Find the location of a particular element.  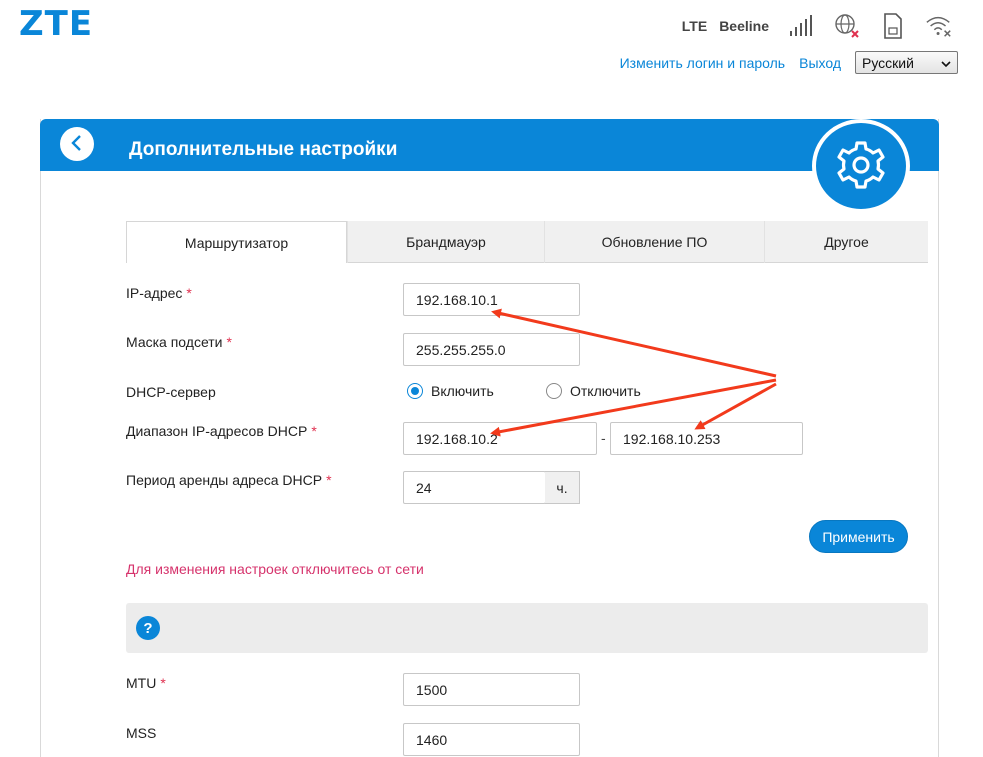

dhcp-server-label: DHCP-сервер is located at coordinates (171, 392).